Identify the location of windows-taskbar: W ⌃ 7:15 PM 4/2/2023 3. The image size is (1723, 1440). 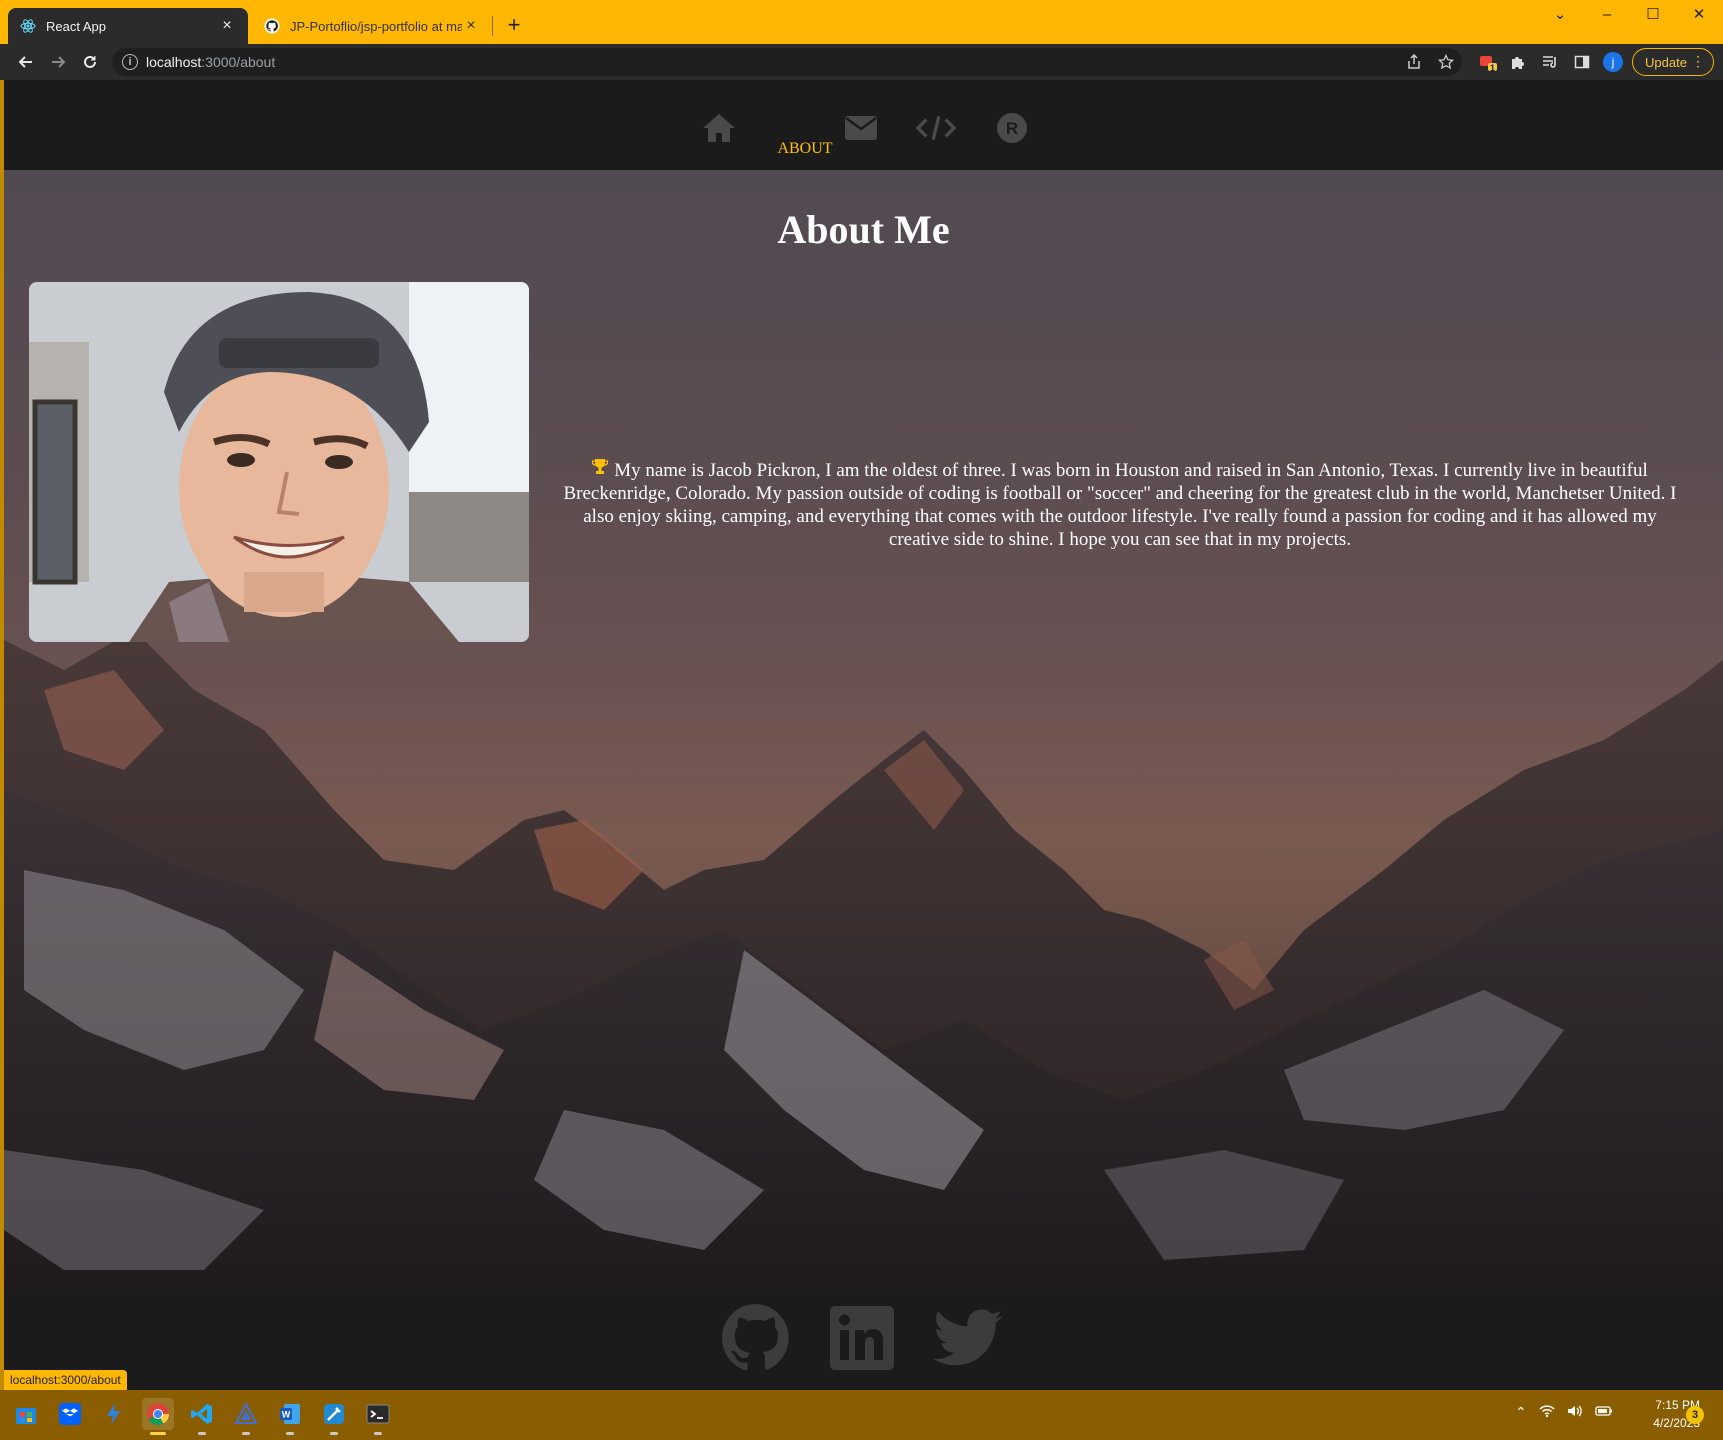
(861, 1415).